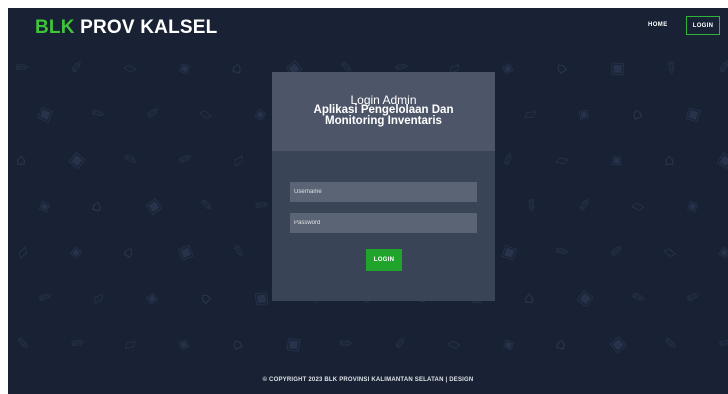 This screenshot has width=728, height=394. What do you see at coordinates (146, 27) in the screenshot?
I see `brand-rest: PROV KALSEL` at bounding box center [146, 27].